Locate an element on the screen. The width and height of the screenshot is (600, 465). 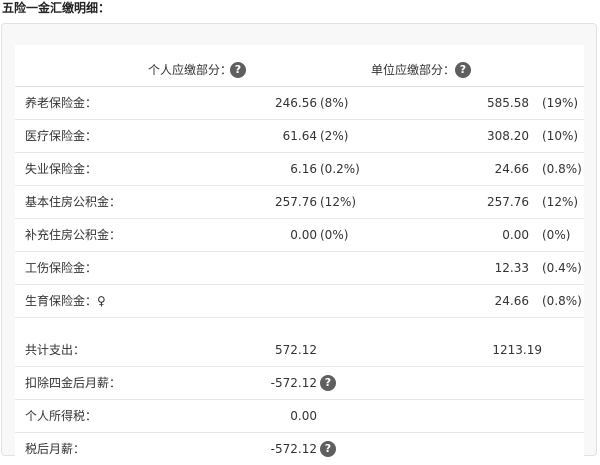
personal-value: 61.64 is located at coordinates (299, 136).